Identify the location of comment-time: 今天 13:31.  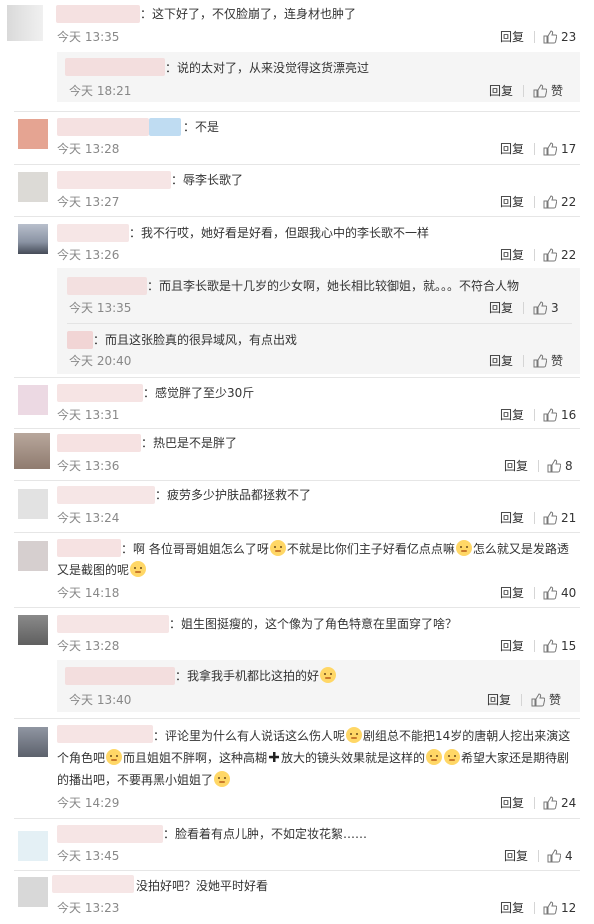
(88, 415).